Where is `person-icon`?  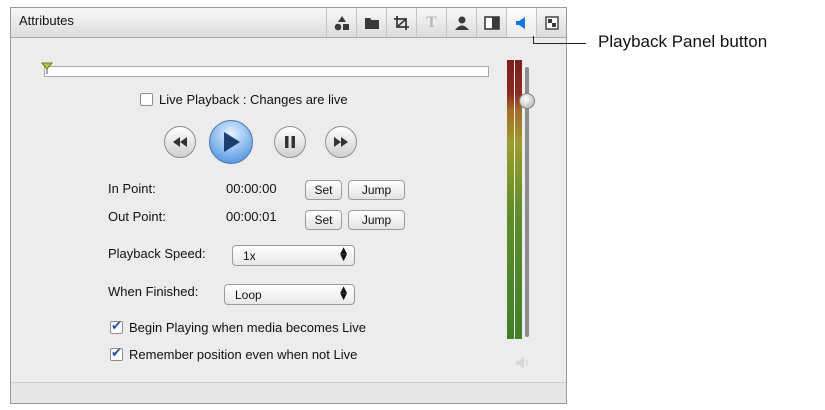 person-icon is located at coordinates (461, 23).